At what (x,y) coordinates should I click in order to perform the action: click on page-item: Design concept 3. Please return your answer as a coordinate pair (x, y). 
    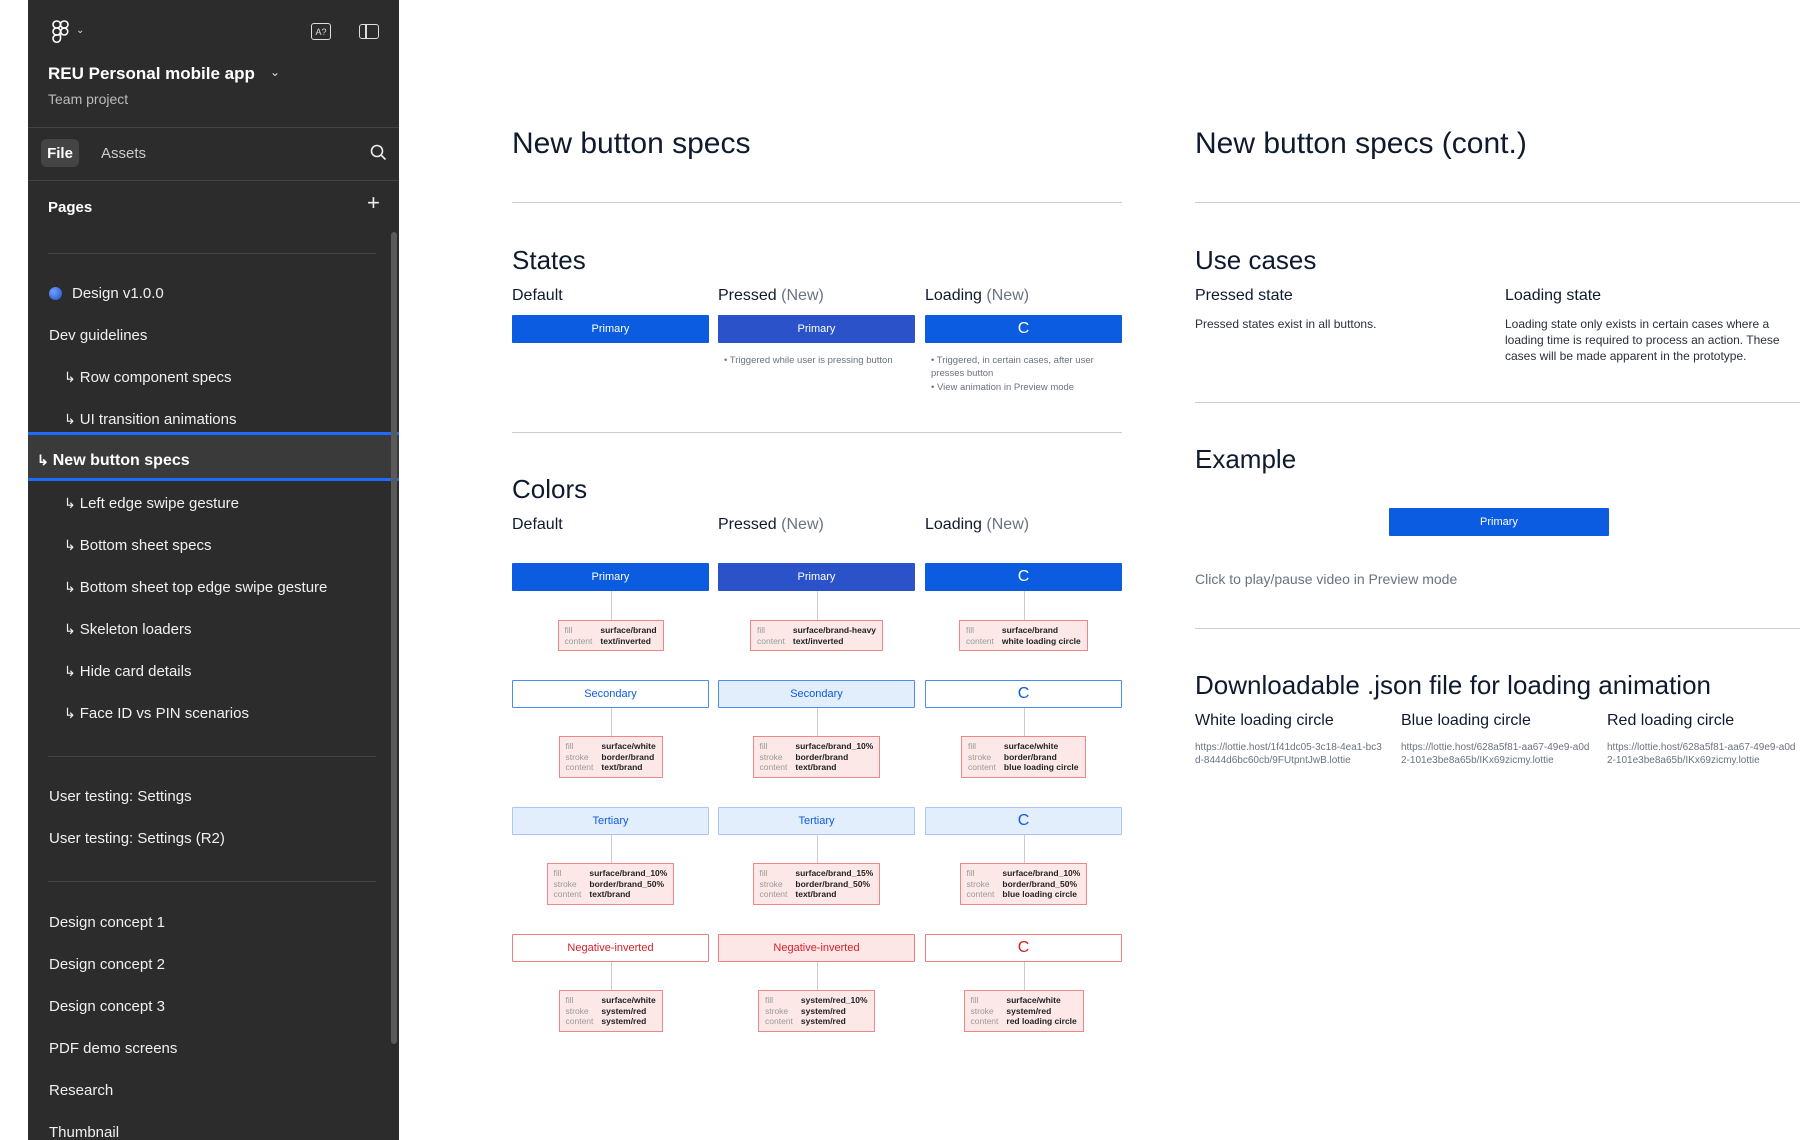
    Looking at the image, I should click on (107, 1006).